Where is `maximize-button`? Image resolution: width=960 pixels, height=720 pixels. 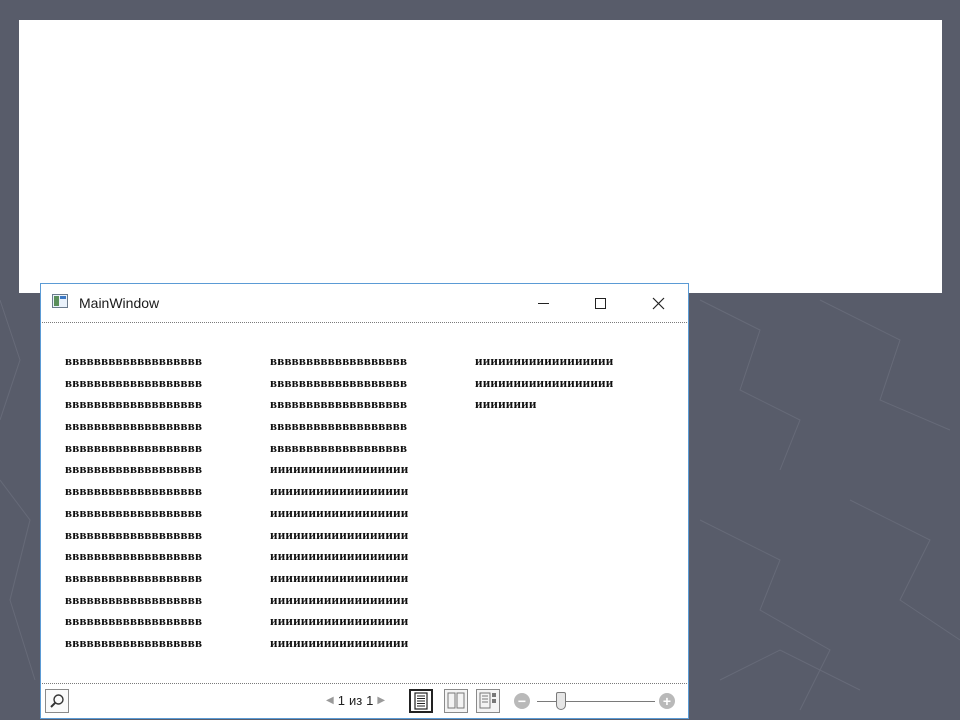
maximize-button is located at coordinates (600, 303).